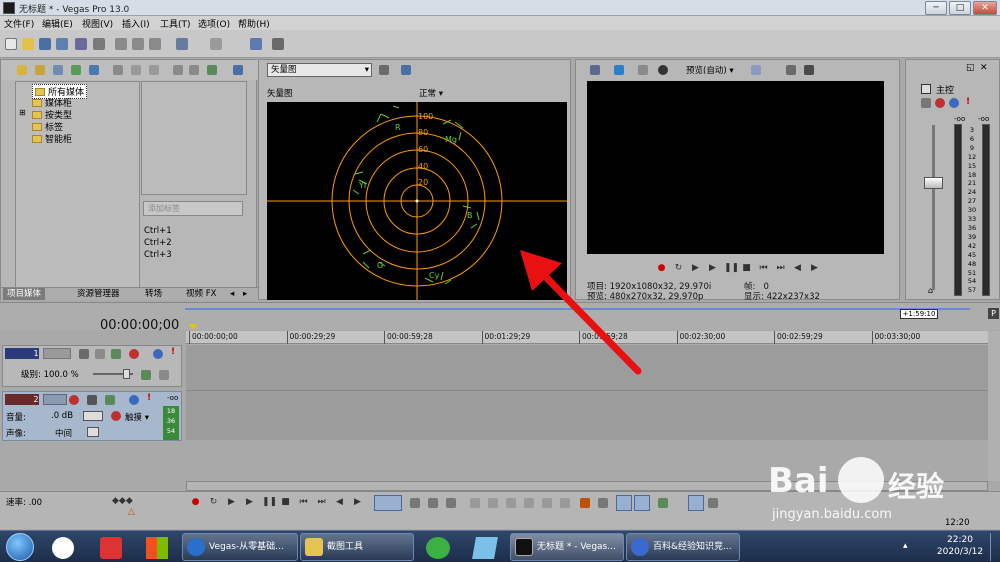 The width and height of the screenshot is (1000, 562). I want to click on marker-icon, so click(585, 503).